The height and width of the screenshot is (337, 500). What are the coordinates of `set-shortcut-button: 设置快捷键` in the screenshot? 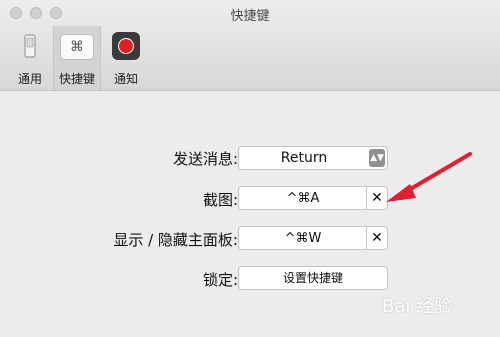 It's located at (313, 278).